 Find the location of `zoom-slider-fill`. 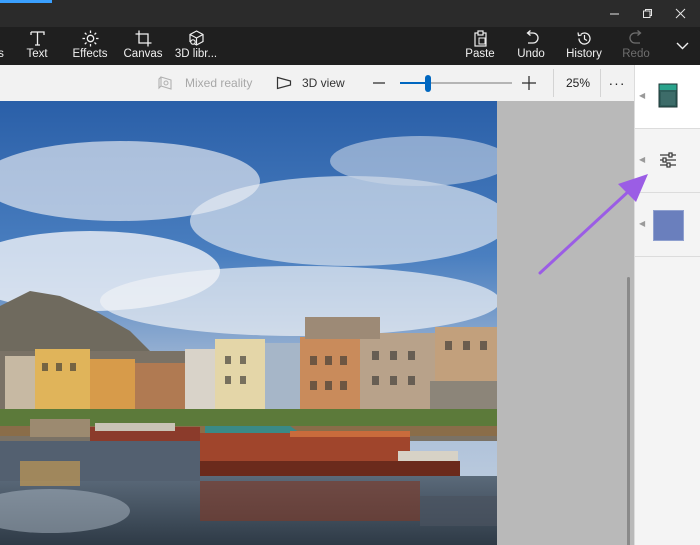

zoom-slider-fill is located at coordinates (414, 83).